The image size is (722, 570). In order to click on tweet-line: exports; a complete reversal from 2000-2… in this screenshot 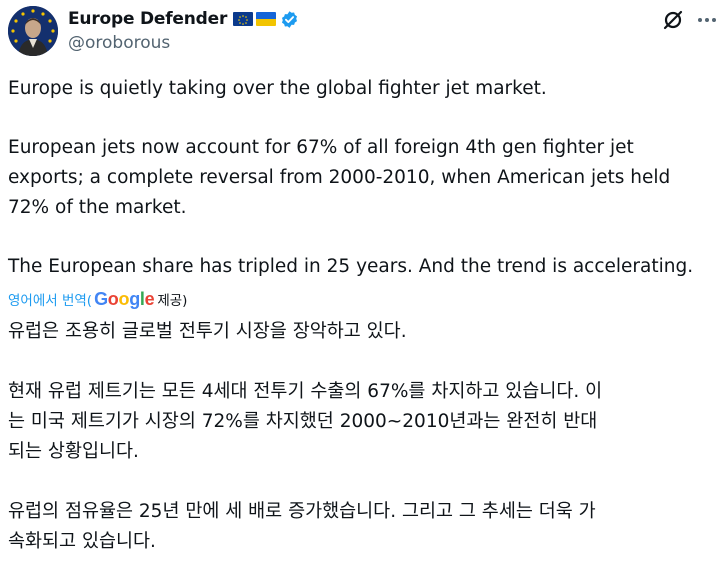, I will do `click(339, 177)`.